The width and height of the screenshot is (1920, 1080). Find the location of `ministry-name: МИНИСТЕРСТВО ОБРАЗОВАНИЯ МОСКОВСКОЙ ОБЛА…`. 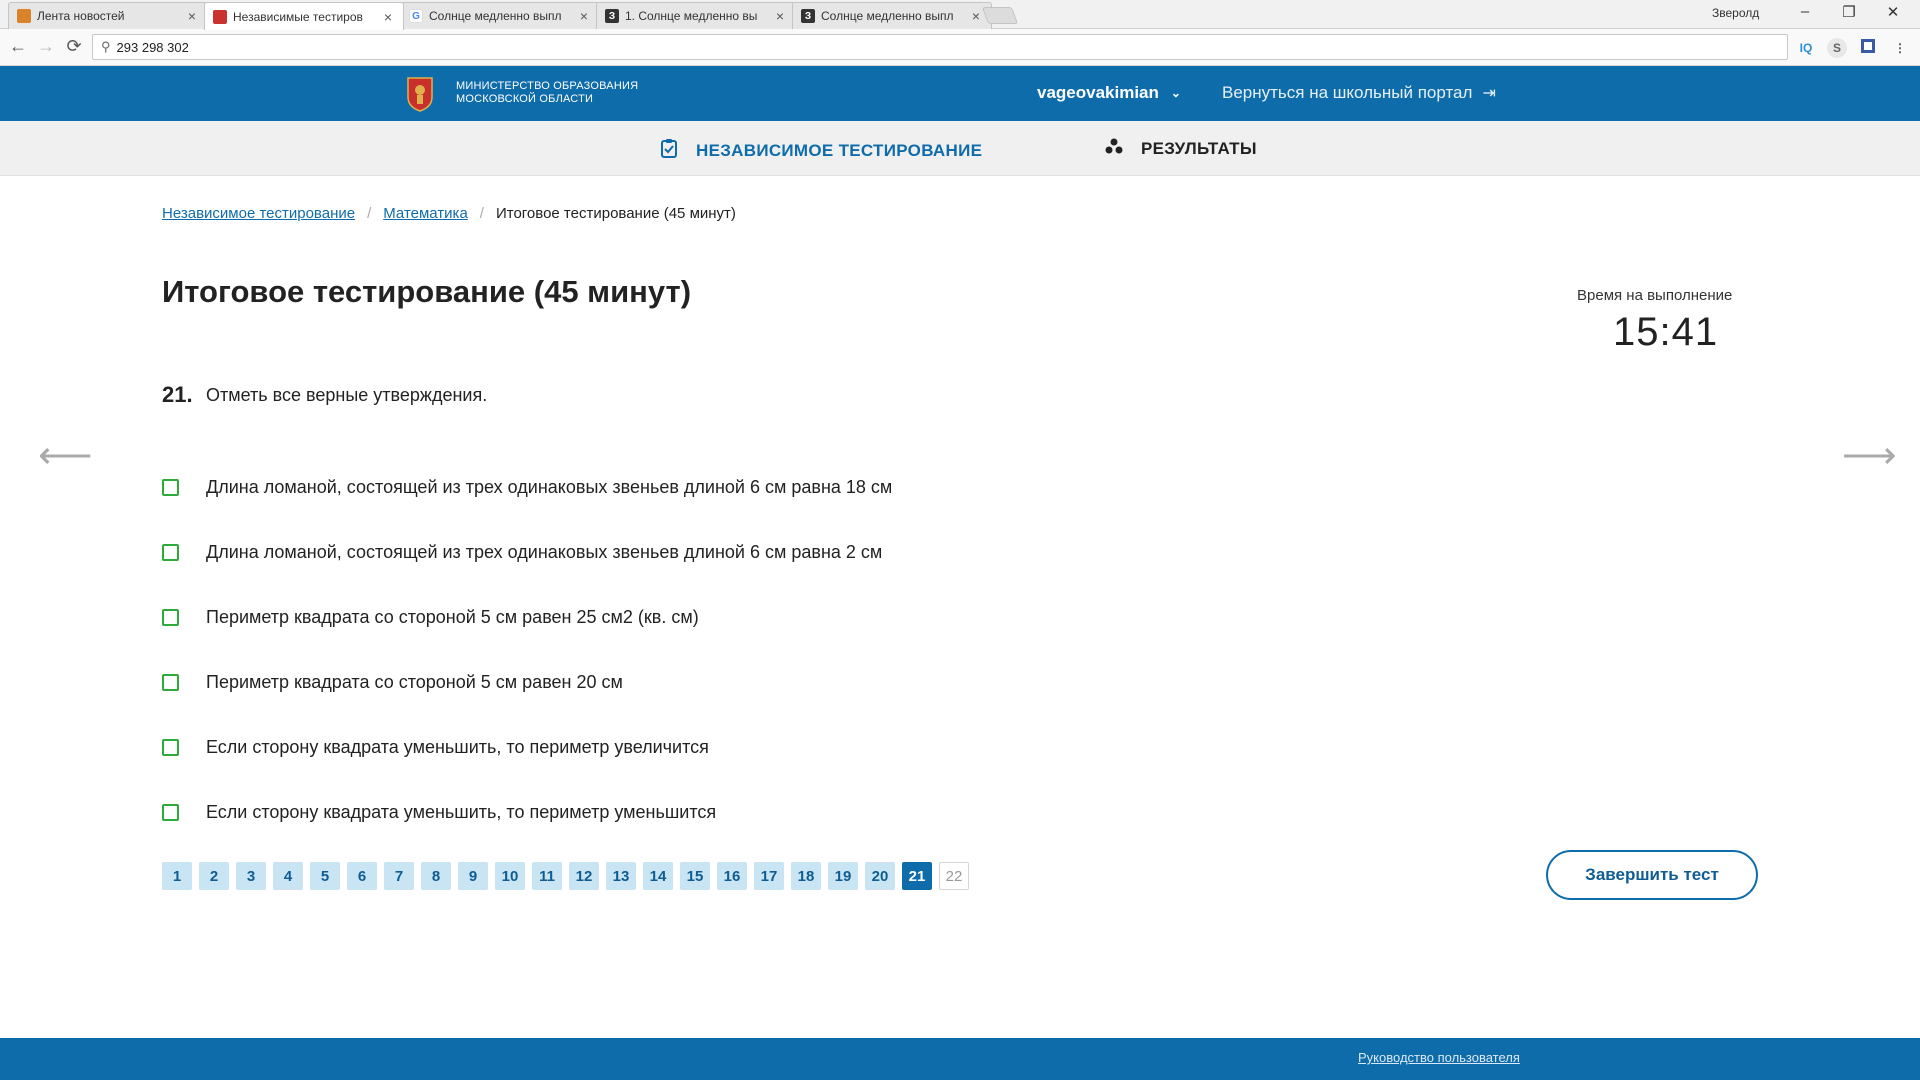

ministry-name: МИНИСТЕРСТВО ОБРАЗОВАНИЯ МОСКОВСКОЙ ОБЛА… is located at coordinates (547, 93).